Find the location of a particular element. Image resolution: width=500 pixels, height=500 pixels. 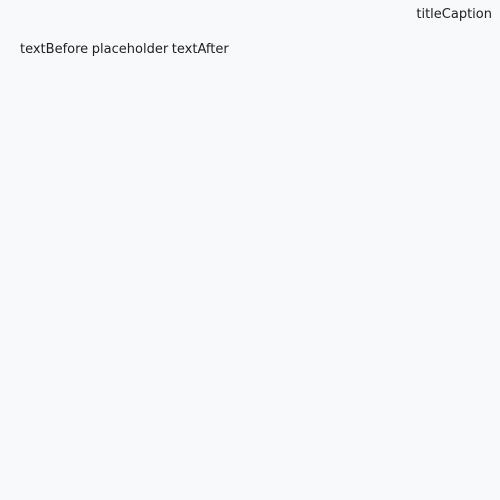

text-line: textBefore placeholder textAfter is located at coordinates (124, 50).